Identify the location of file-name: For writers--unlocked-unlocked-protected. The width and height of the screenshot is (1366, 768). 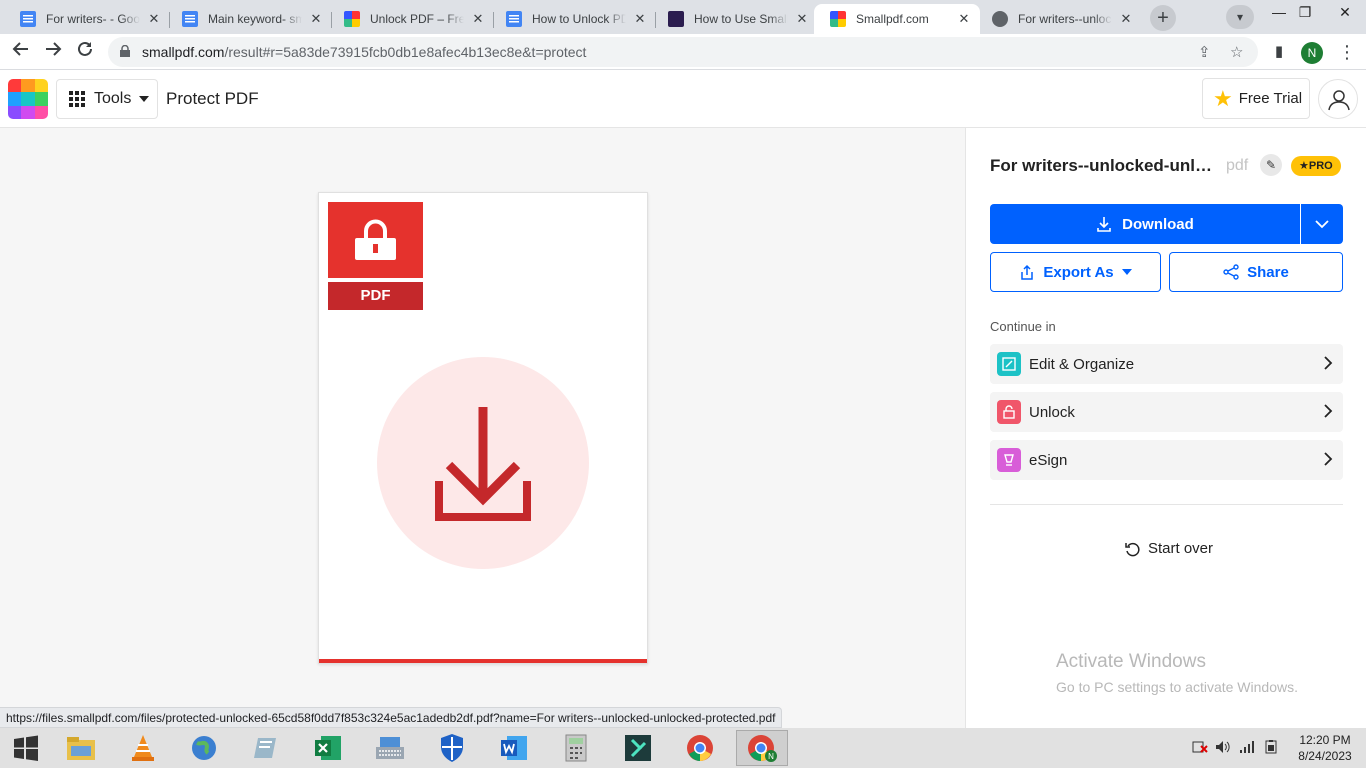
(1106, 165).